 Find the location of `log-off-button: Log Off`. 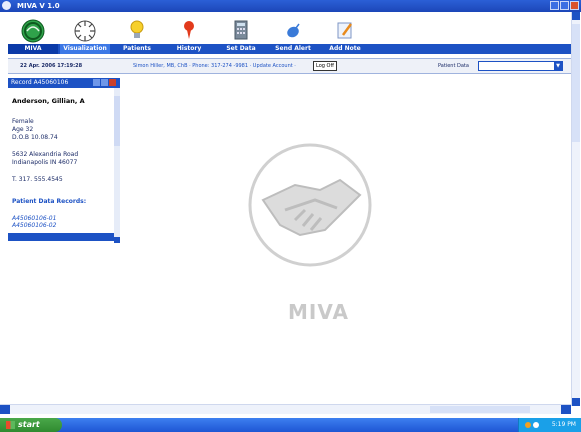

log-off-button: Log Off is located at coordinates (325, 66).